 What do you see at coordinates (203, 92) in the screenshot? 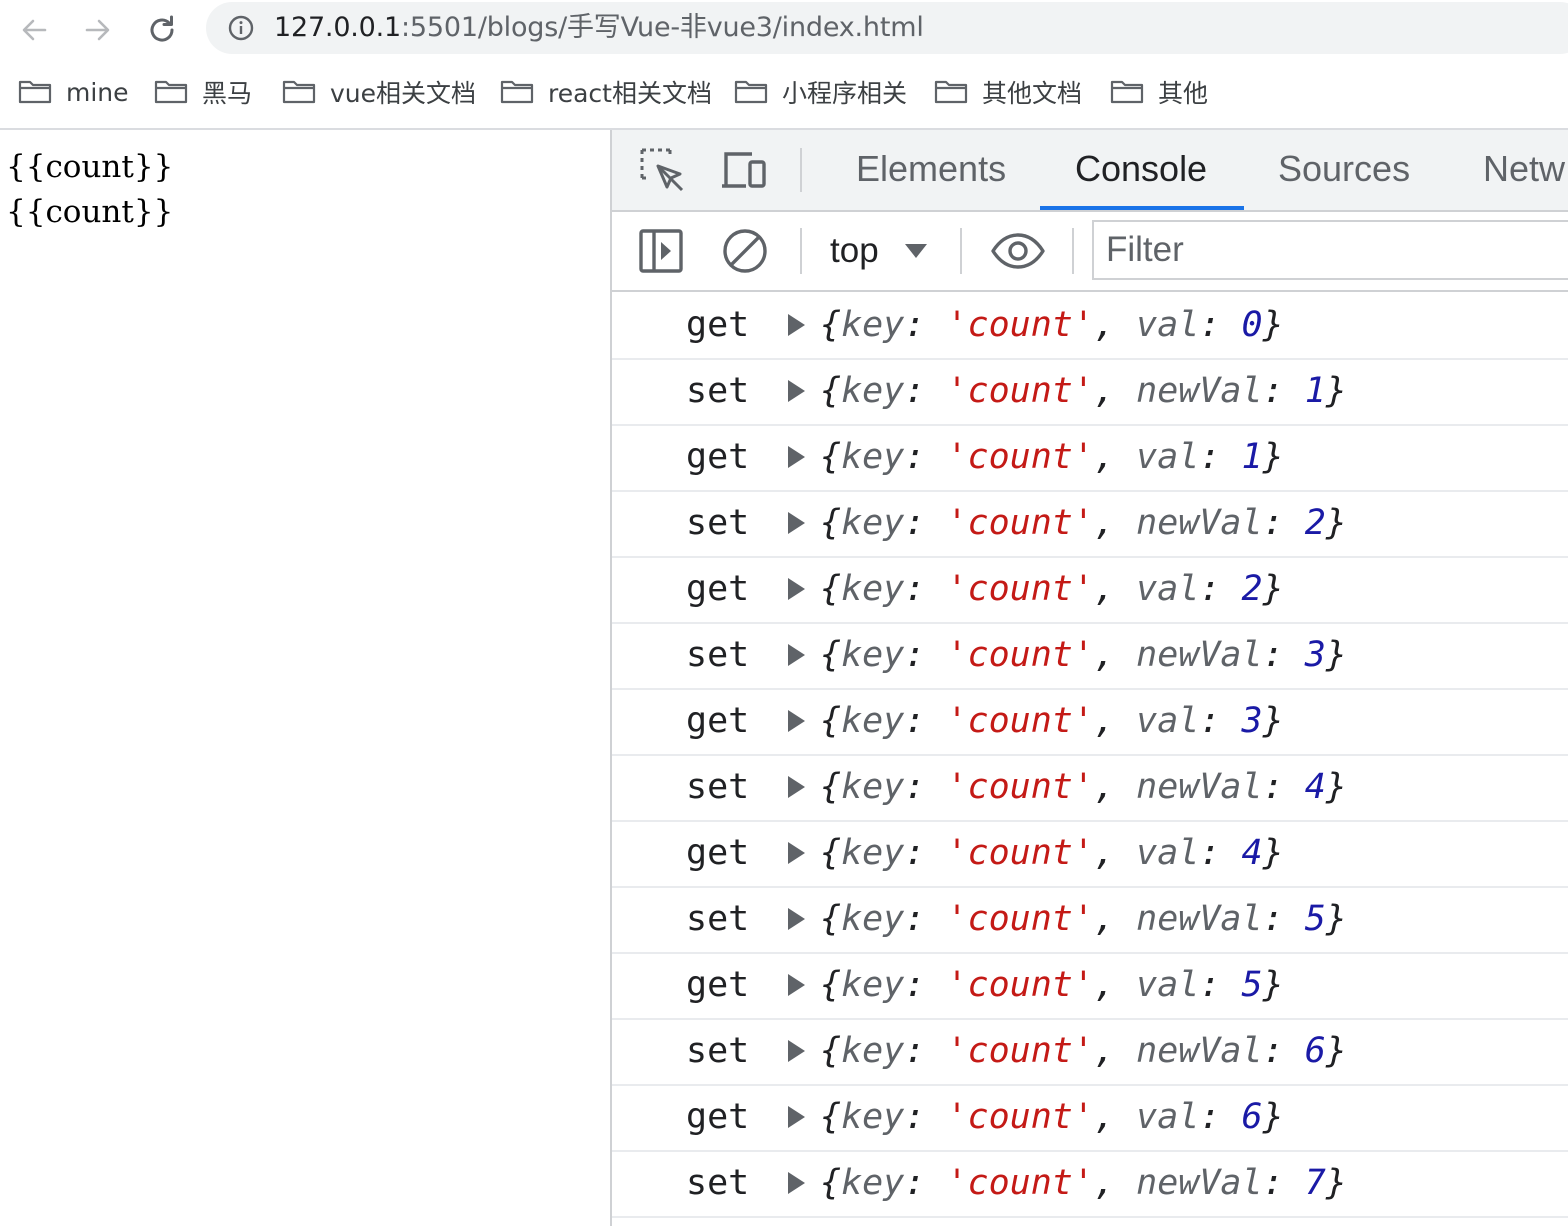
I see `bookmark-folder-heima: 黑马` at bounding box center [203, 92].